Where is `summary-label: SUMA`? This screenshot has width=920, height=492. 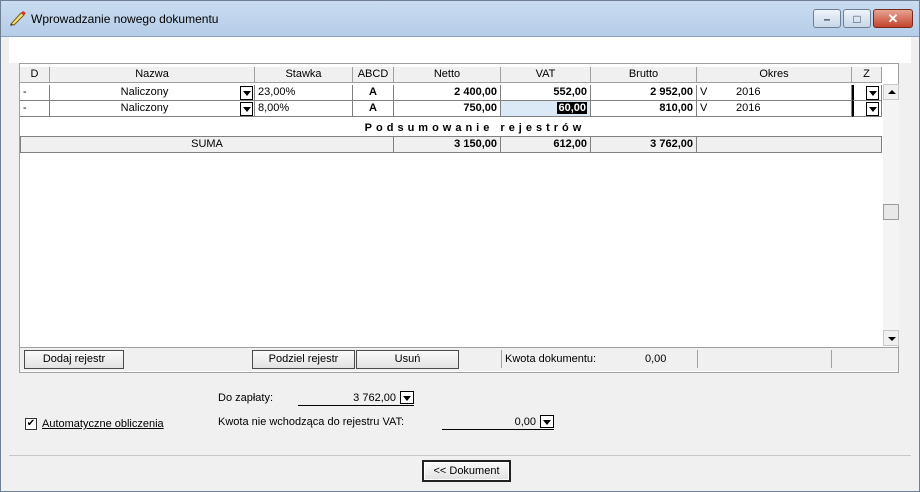 summary-label: SUMA is located at coordinates (207, 144).